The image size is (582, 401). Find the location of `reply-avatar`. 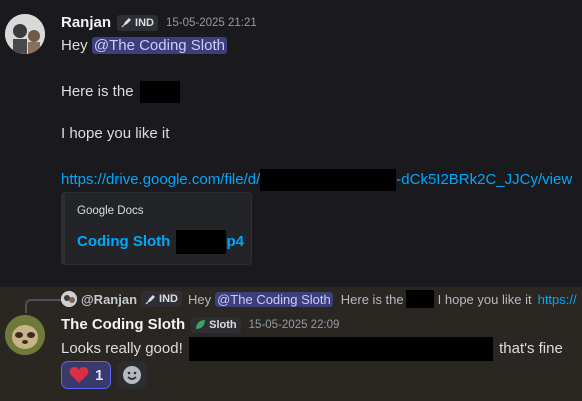

reply-avatar is located at coordinates (69, 299).